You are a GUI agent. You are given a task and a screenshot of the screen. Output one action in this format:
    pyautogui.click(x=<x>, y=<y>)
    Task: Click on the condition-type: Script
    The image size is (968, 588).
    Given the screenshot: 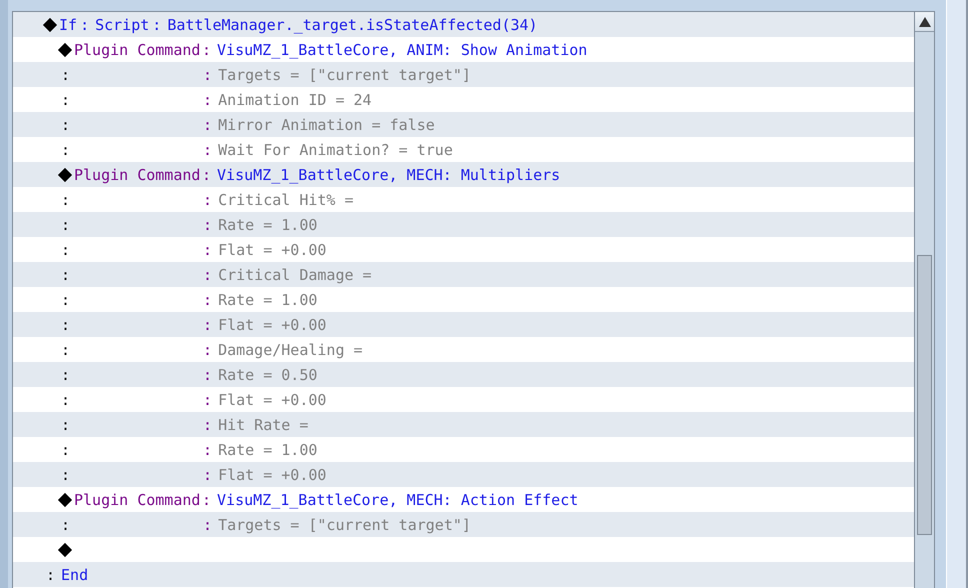 What is the action you would take?
    pyautogui.click(x=122, y=25)
    